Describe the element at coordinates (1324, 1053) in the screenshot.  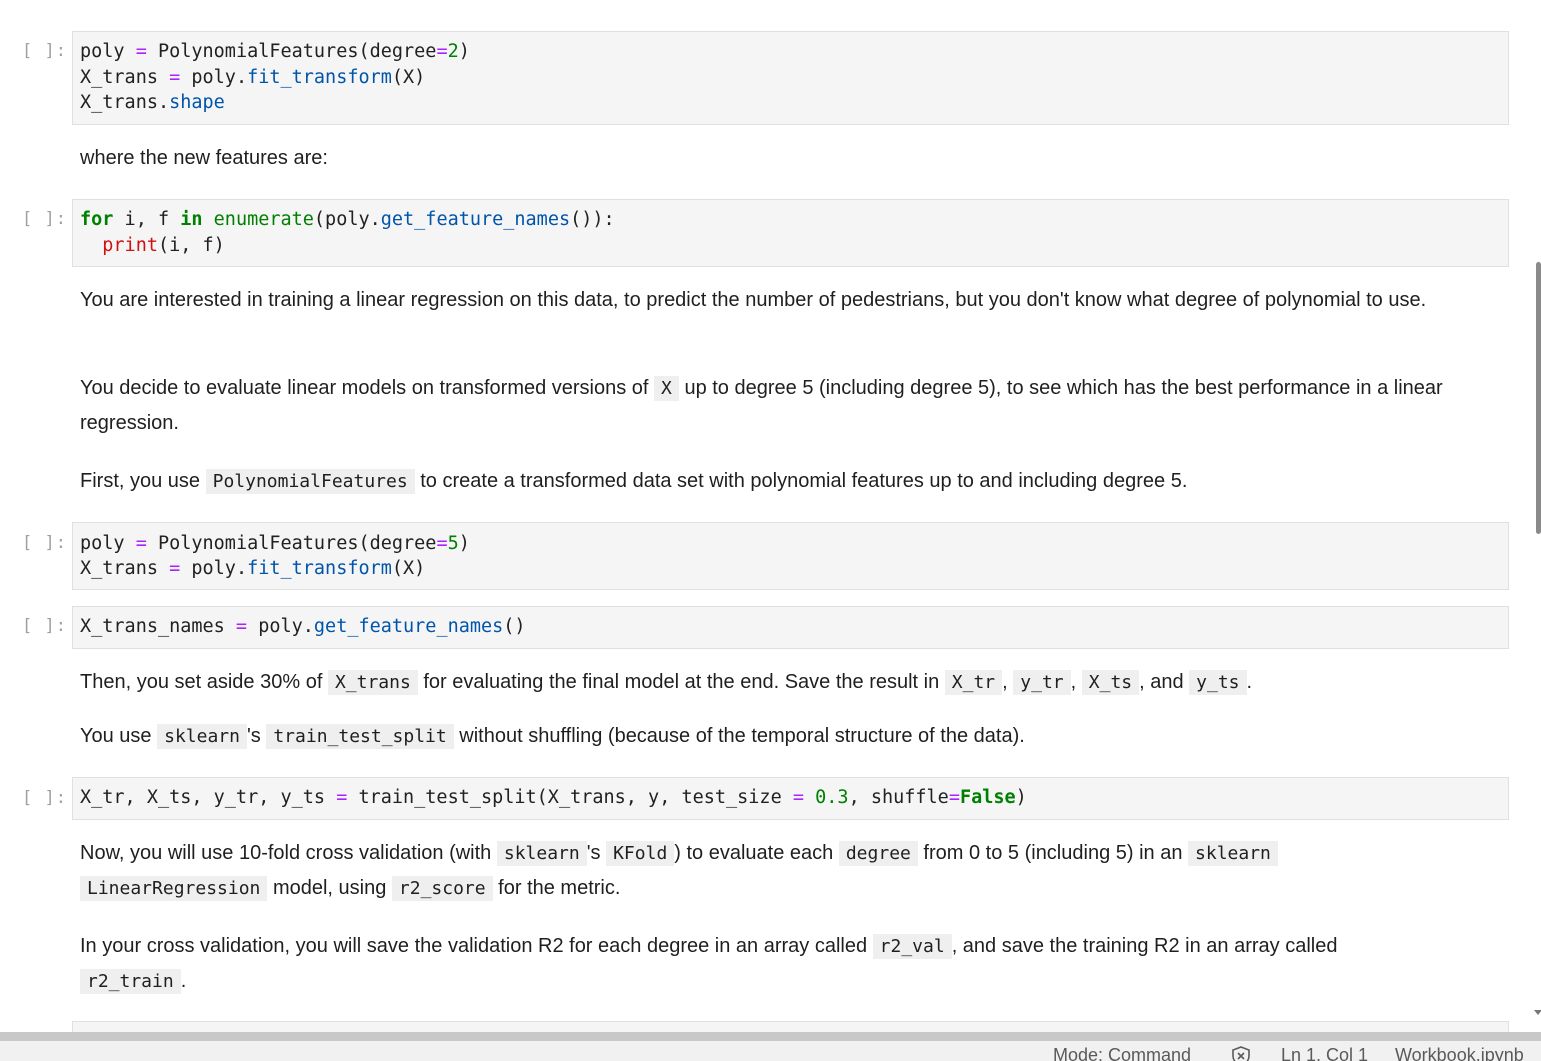
I see `cursor-position: Ln 1, Col 1` at that location.